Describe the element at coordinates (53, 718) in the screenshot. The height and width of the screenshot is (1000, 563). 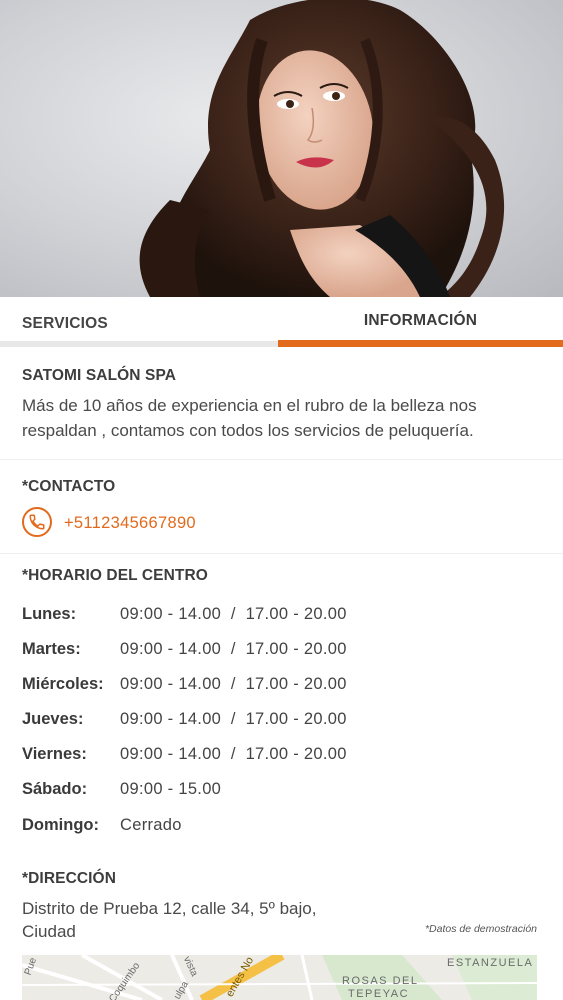
I see `schedule-day: Jueves:` at that location.